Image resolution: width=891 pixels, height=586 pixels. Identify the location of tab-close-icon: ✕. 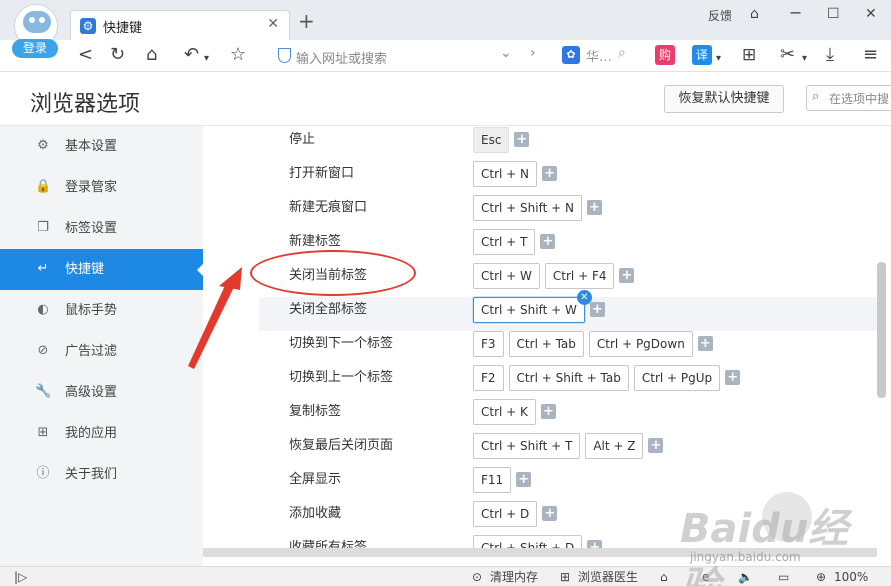
(273, 24).